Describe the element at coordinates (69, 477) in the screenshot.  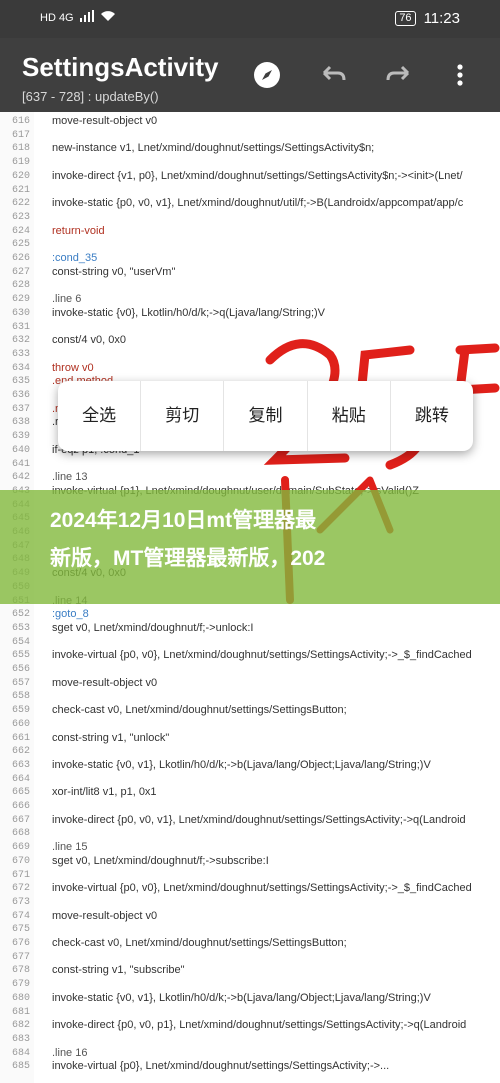
I see `code-line: .line 13` at that location.